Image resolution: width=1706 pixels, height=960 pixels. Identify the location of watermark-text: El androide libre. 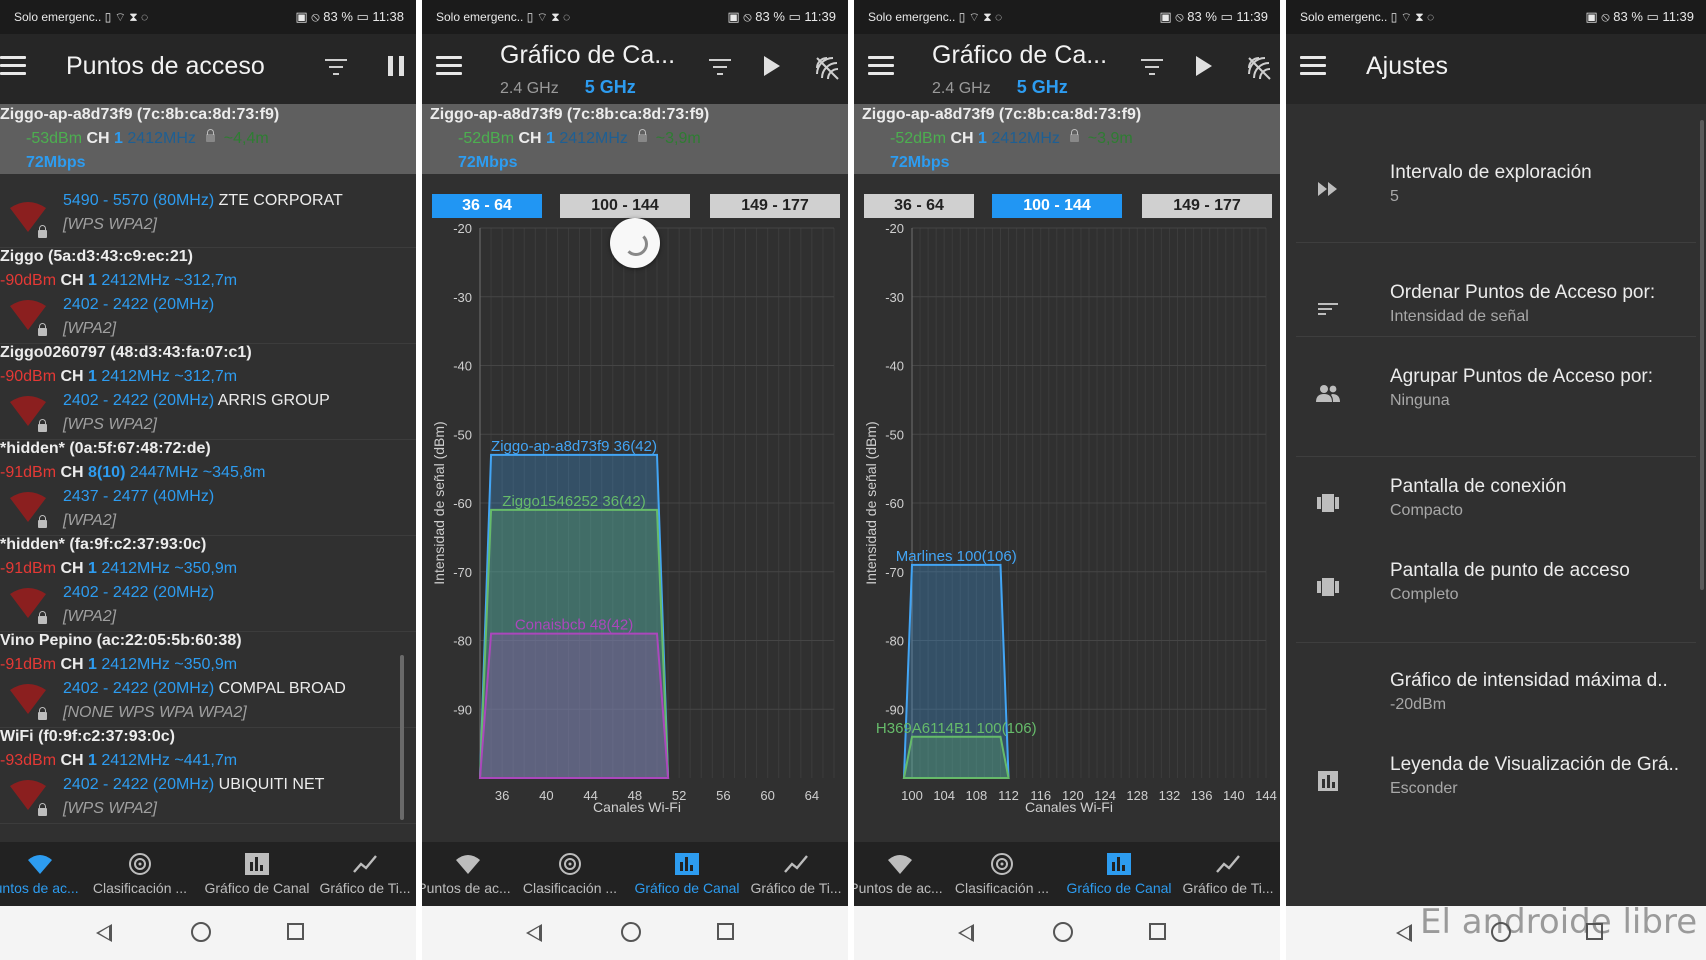
(1559, 922).